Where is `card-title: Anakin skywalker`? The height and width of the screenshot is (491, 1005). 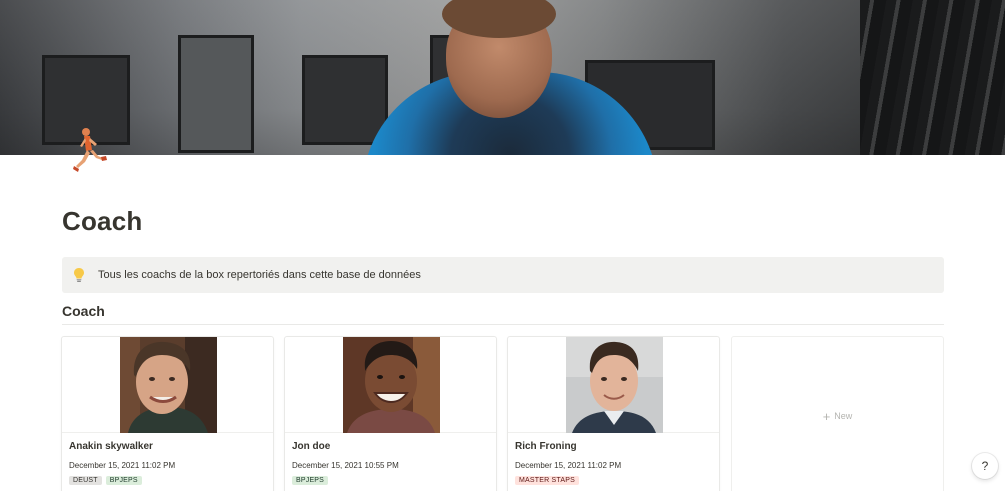 card-title: Anakin skywalker is located at coordinates (111, 446).